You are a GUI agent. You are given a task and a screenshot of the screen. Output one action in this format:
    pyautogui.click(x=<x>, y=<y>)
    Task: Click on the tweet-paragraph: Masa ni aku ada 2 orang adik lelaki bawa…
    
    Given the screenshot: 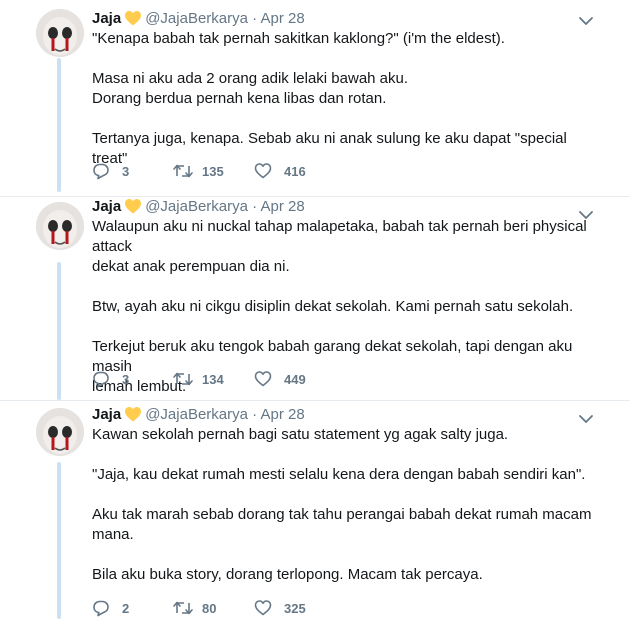 What is the action you would take?
    pyautogui.click(x=250, y=88)
    